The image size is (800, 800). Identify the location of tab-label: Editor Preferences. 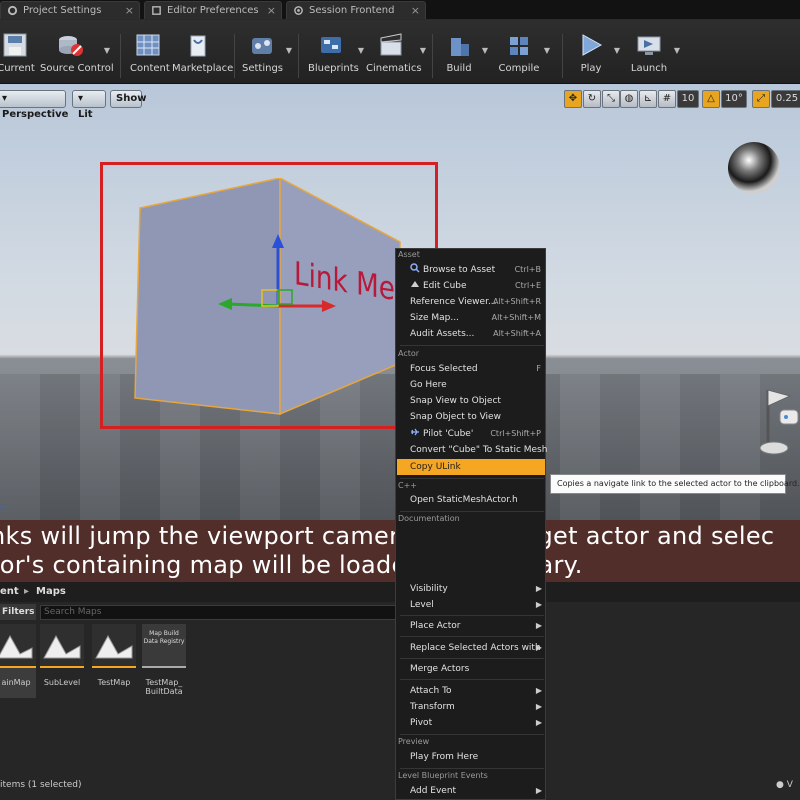
(213, 10).